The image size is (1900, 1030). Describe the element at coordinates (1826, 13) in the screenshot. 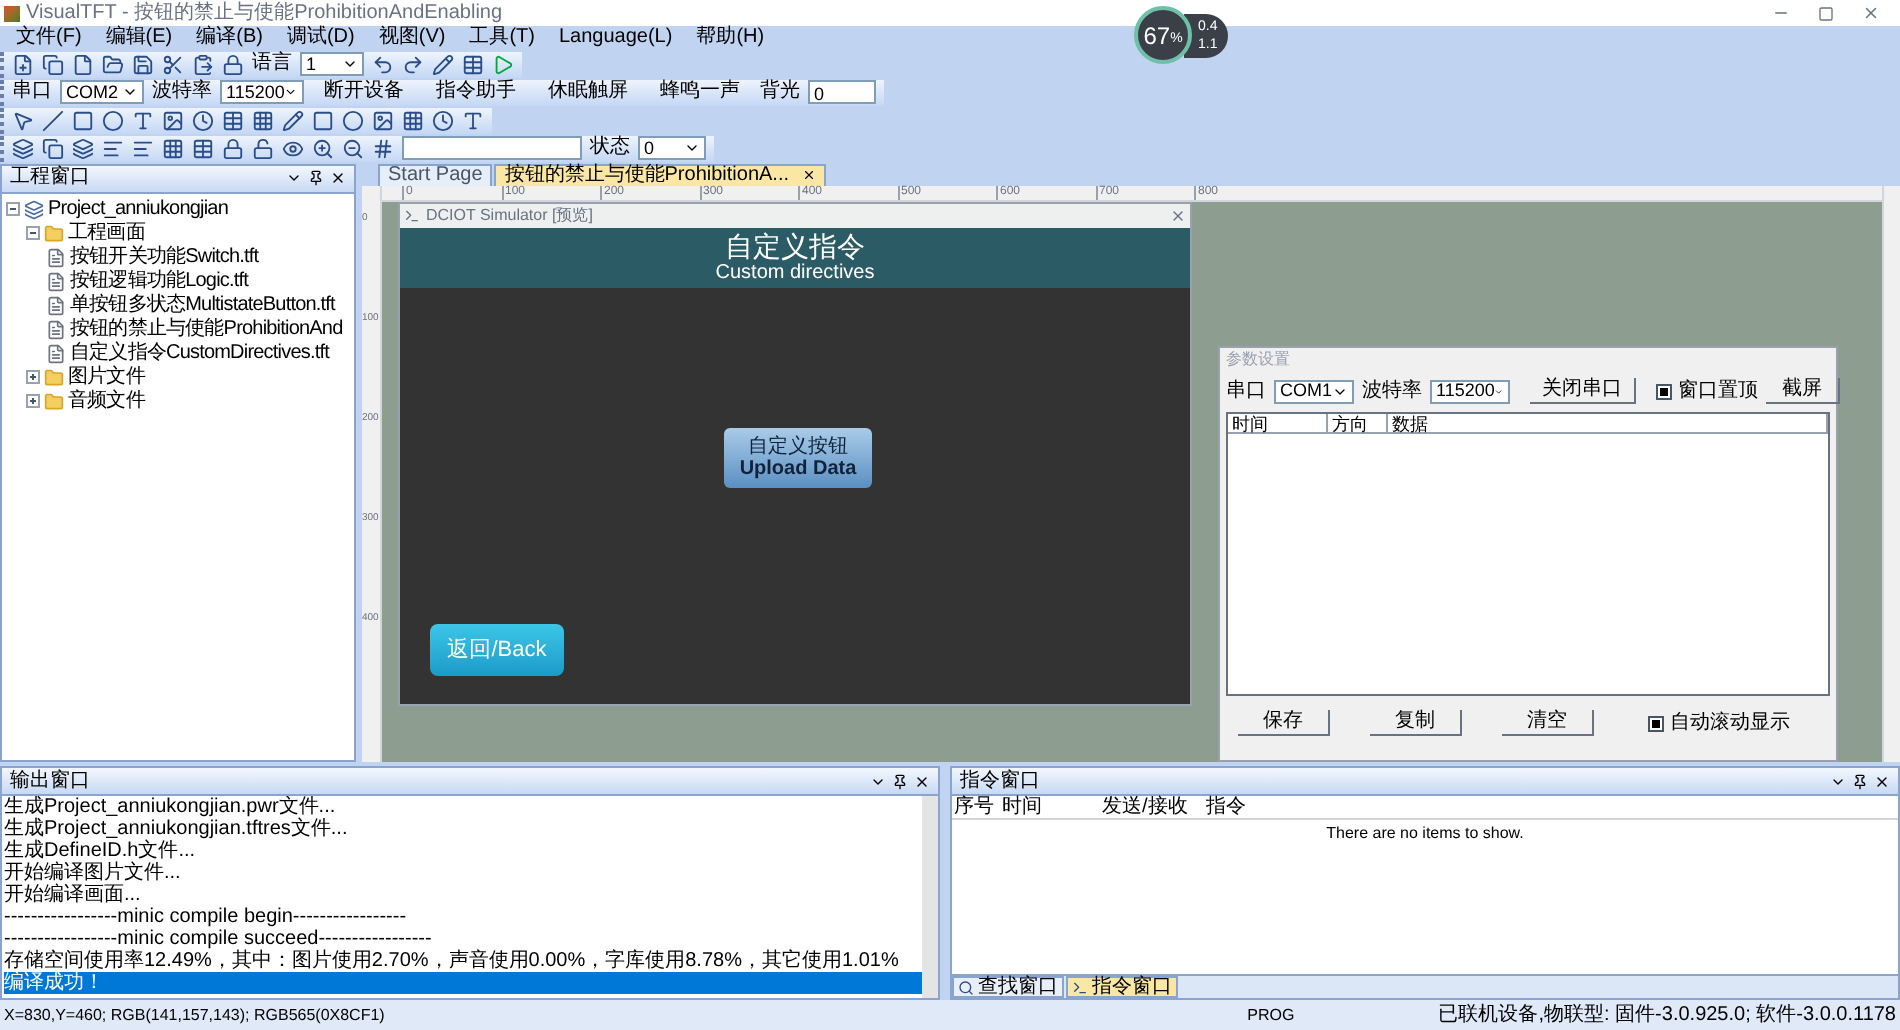

I see `restore-icon` at that location.